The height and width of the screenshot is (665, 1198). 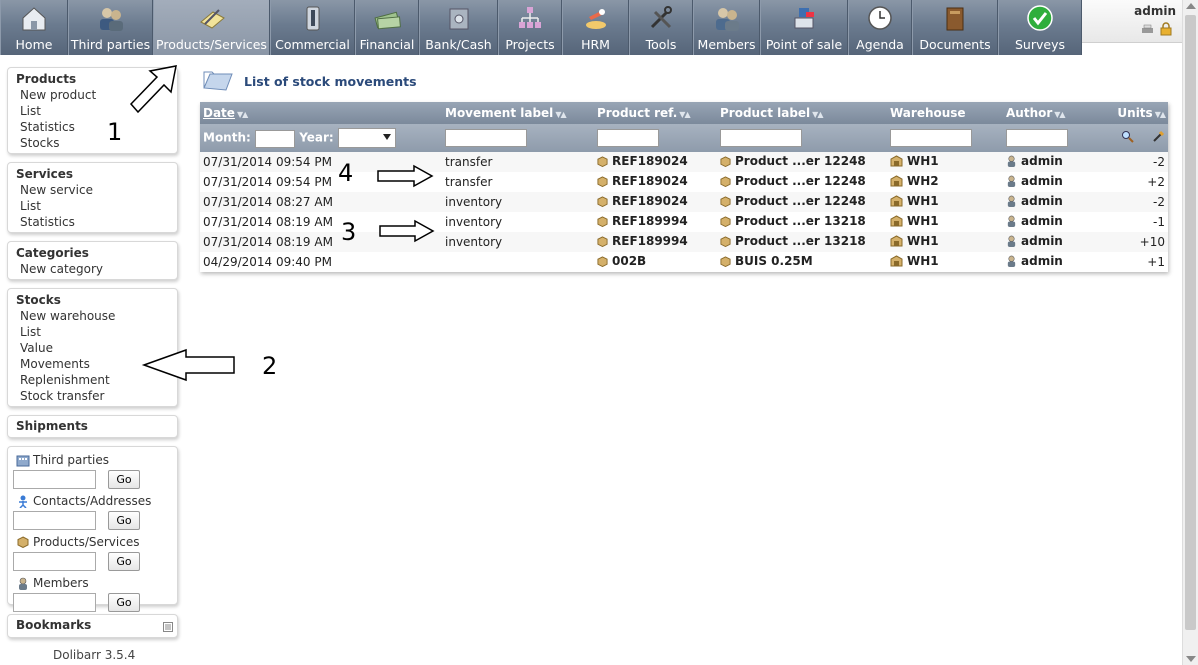 I want to click on menu-tools: Tools, so click(x=661, y=27).